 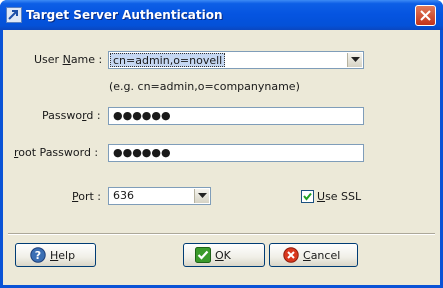 I want to click on title-bar: Target Server Authentication, so click(x=221, y=15).